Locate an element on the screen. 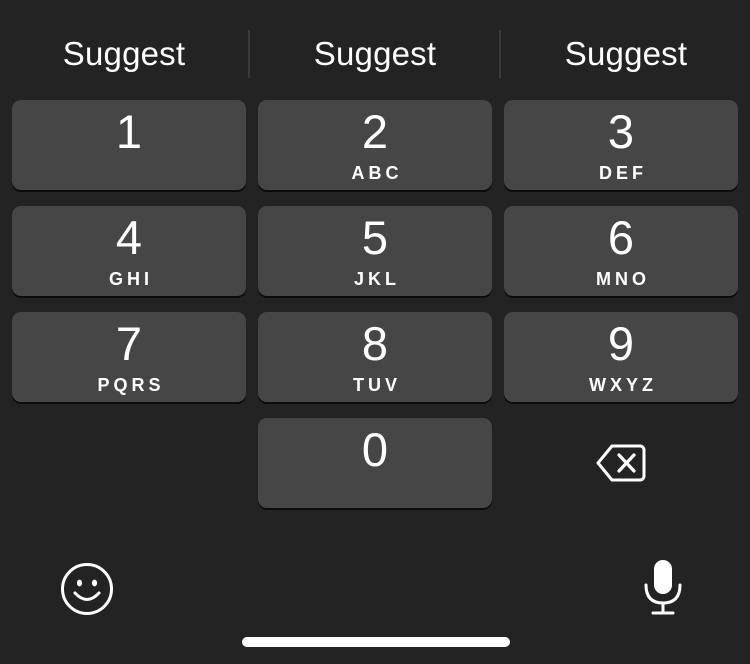 This screenshot has height=664, width=750. key-letters: MNO is located at coordinates (623, 279).